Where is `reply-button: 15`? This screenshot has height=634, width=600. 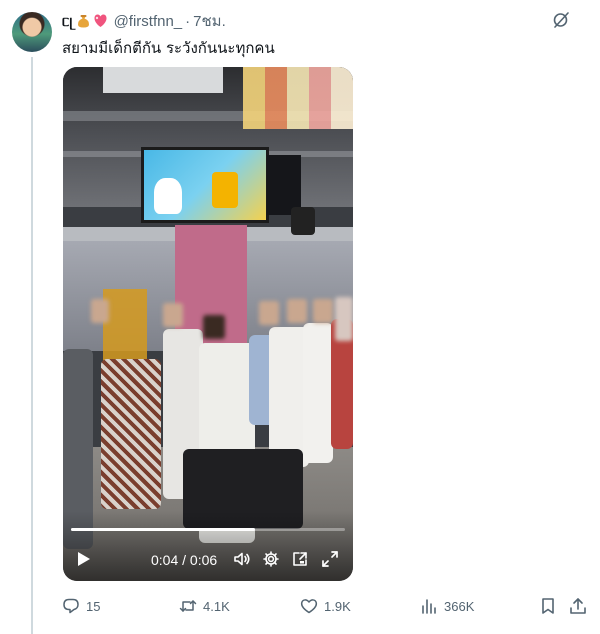
reply-button: 15 is located at coordinates (81, 606).